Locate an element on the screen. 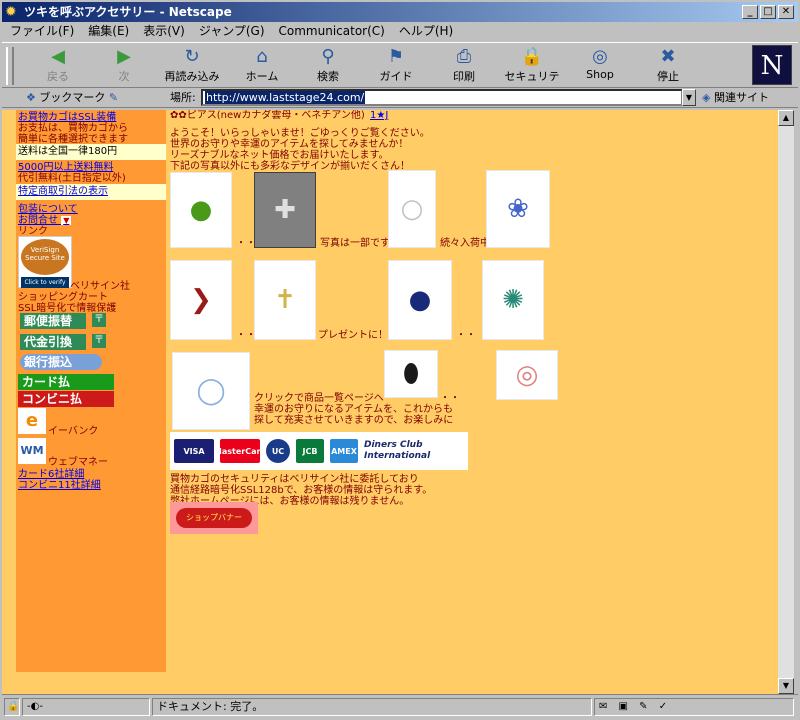 The image size is (800, 720). related-icon: ◈ is located at coordinates (706, 97).